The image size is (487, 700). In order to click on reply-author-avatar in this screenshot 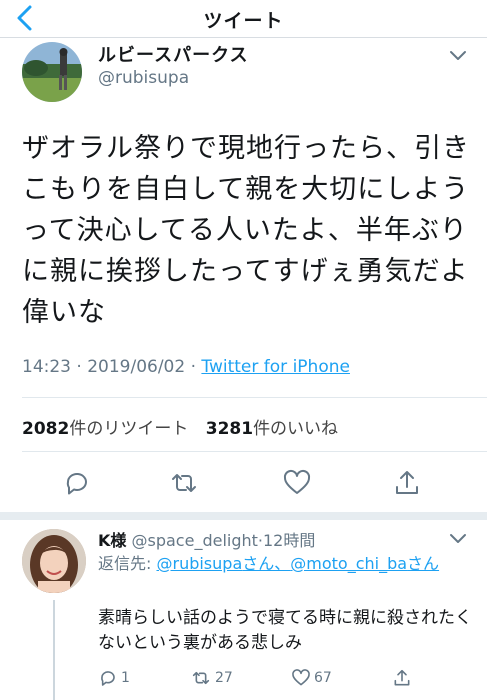, I will do `click(54, 561)`.